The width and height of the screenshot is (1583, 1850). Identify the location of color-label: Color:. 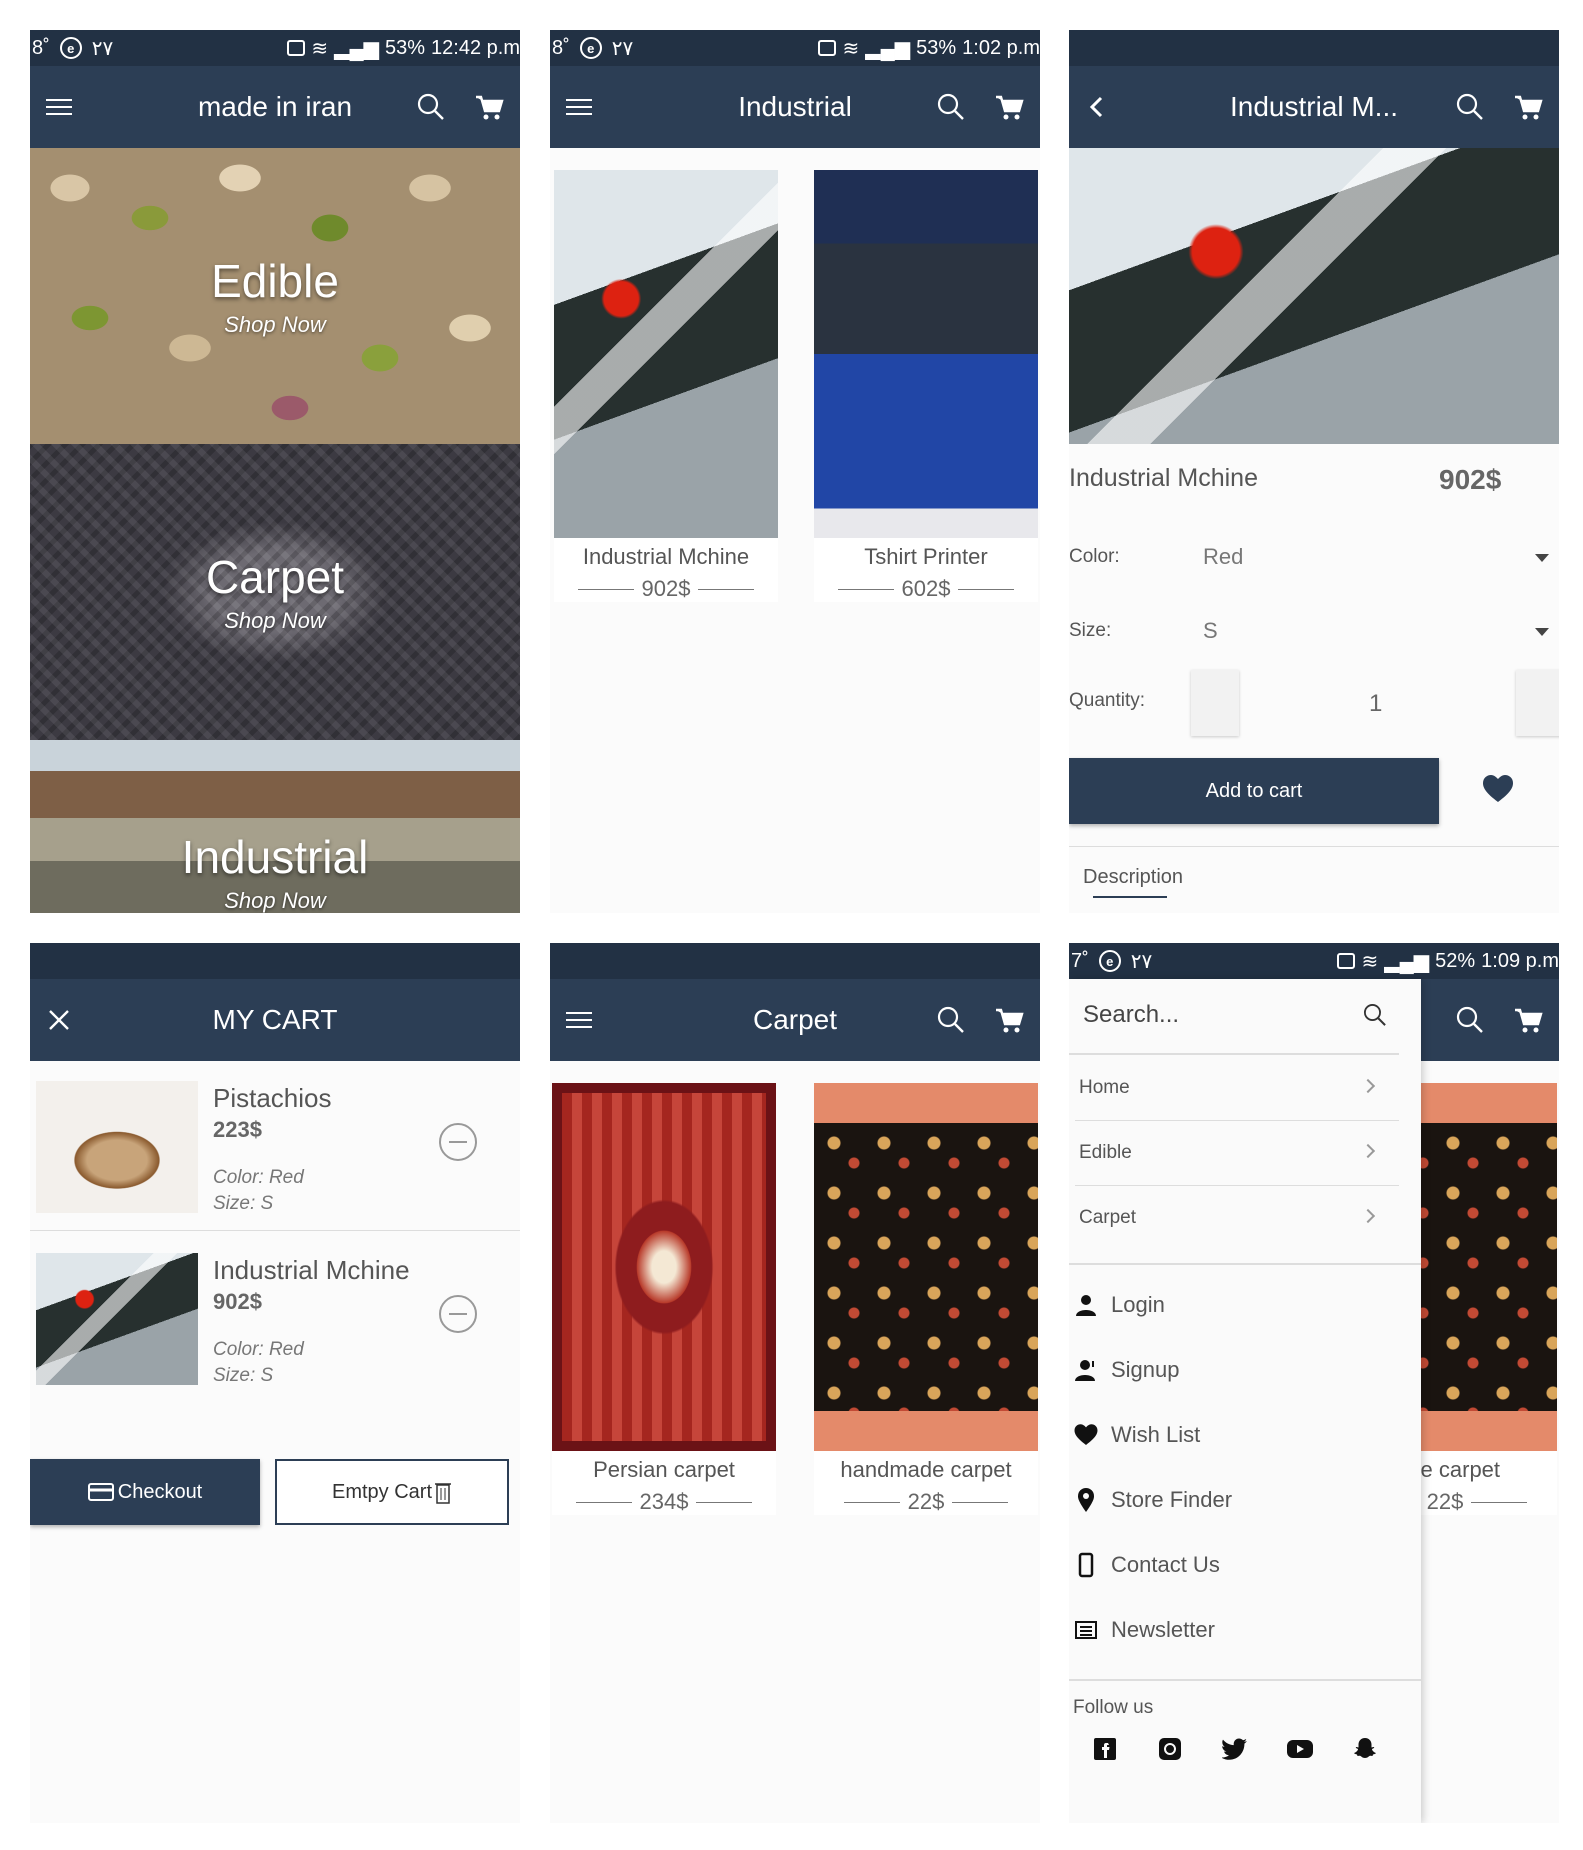
(1094, 556).